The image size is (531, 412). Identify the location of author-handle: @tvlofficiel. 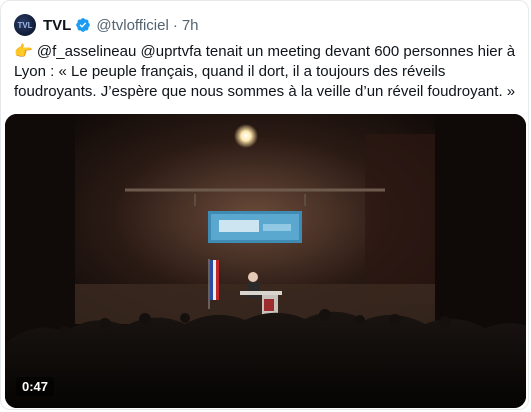
(132, 25).